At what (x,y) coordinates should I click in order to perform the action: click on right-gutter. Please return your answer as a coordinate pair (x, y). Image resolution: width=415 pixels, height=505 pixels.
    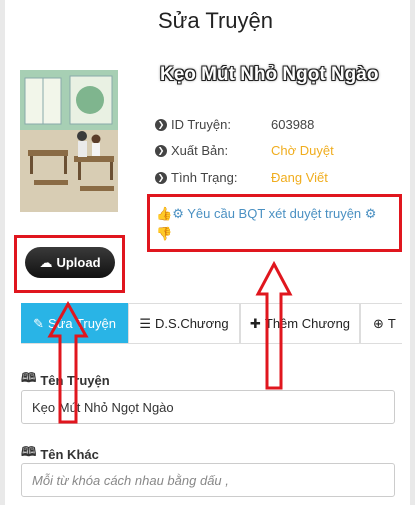
    Looking at the image, I should click on (412, 252).